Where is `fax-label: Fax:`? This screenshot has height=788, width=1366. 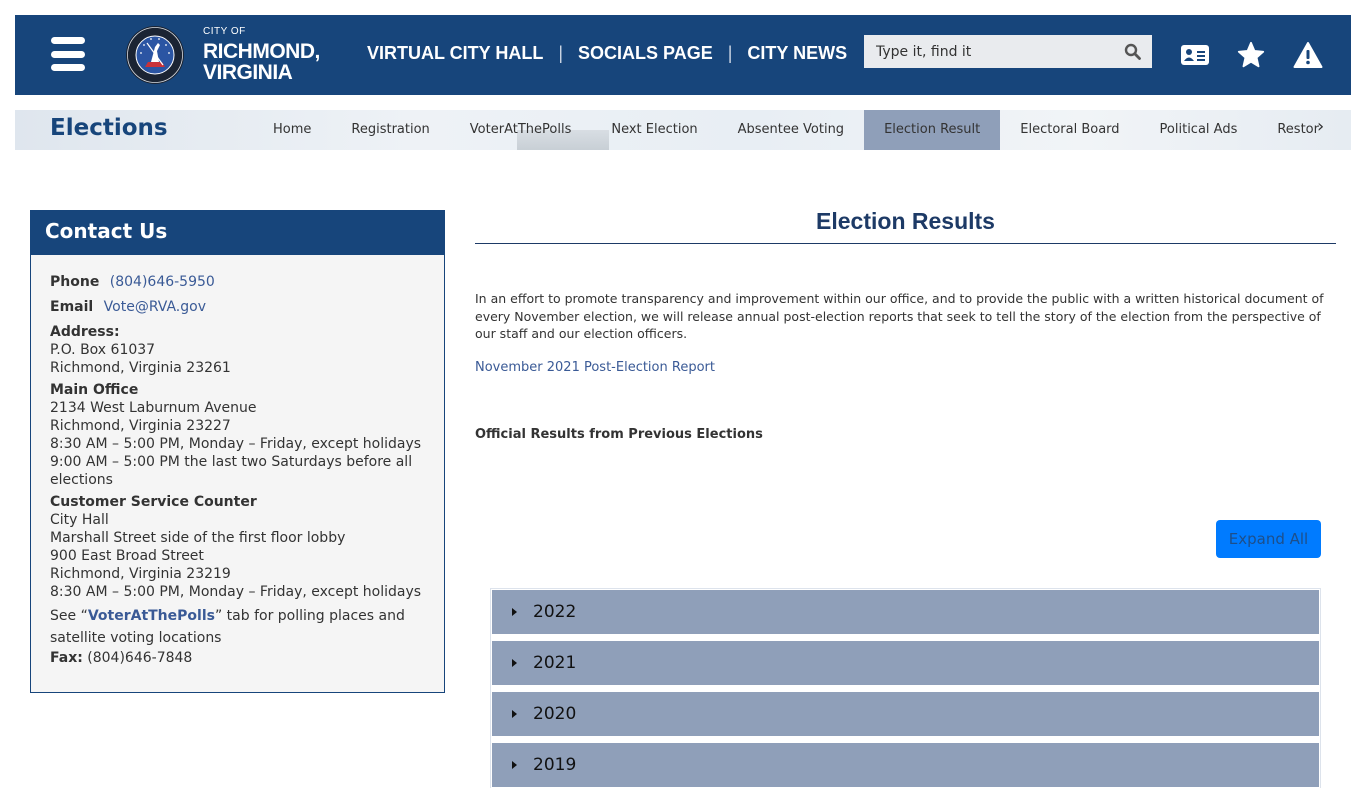
fax-label: Fax: is located at coordinates (66, 658).